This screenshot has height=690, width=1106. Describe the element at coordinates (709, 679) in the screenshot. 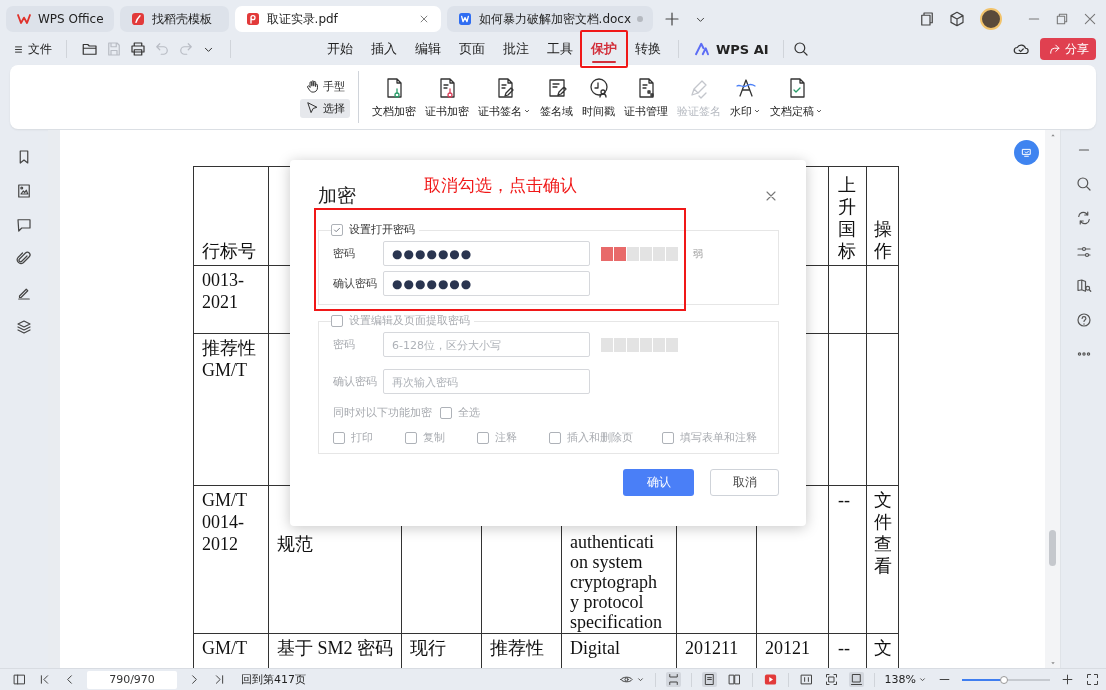

I see `single-page-icon` at that location.